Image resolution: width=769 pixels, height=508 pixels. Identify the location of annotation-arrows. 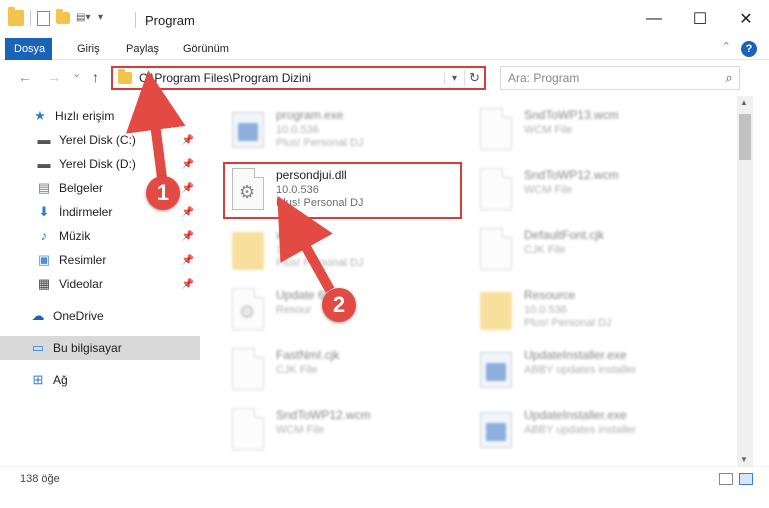
(230, 181).